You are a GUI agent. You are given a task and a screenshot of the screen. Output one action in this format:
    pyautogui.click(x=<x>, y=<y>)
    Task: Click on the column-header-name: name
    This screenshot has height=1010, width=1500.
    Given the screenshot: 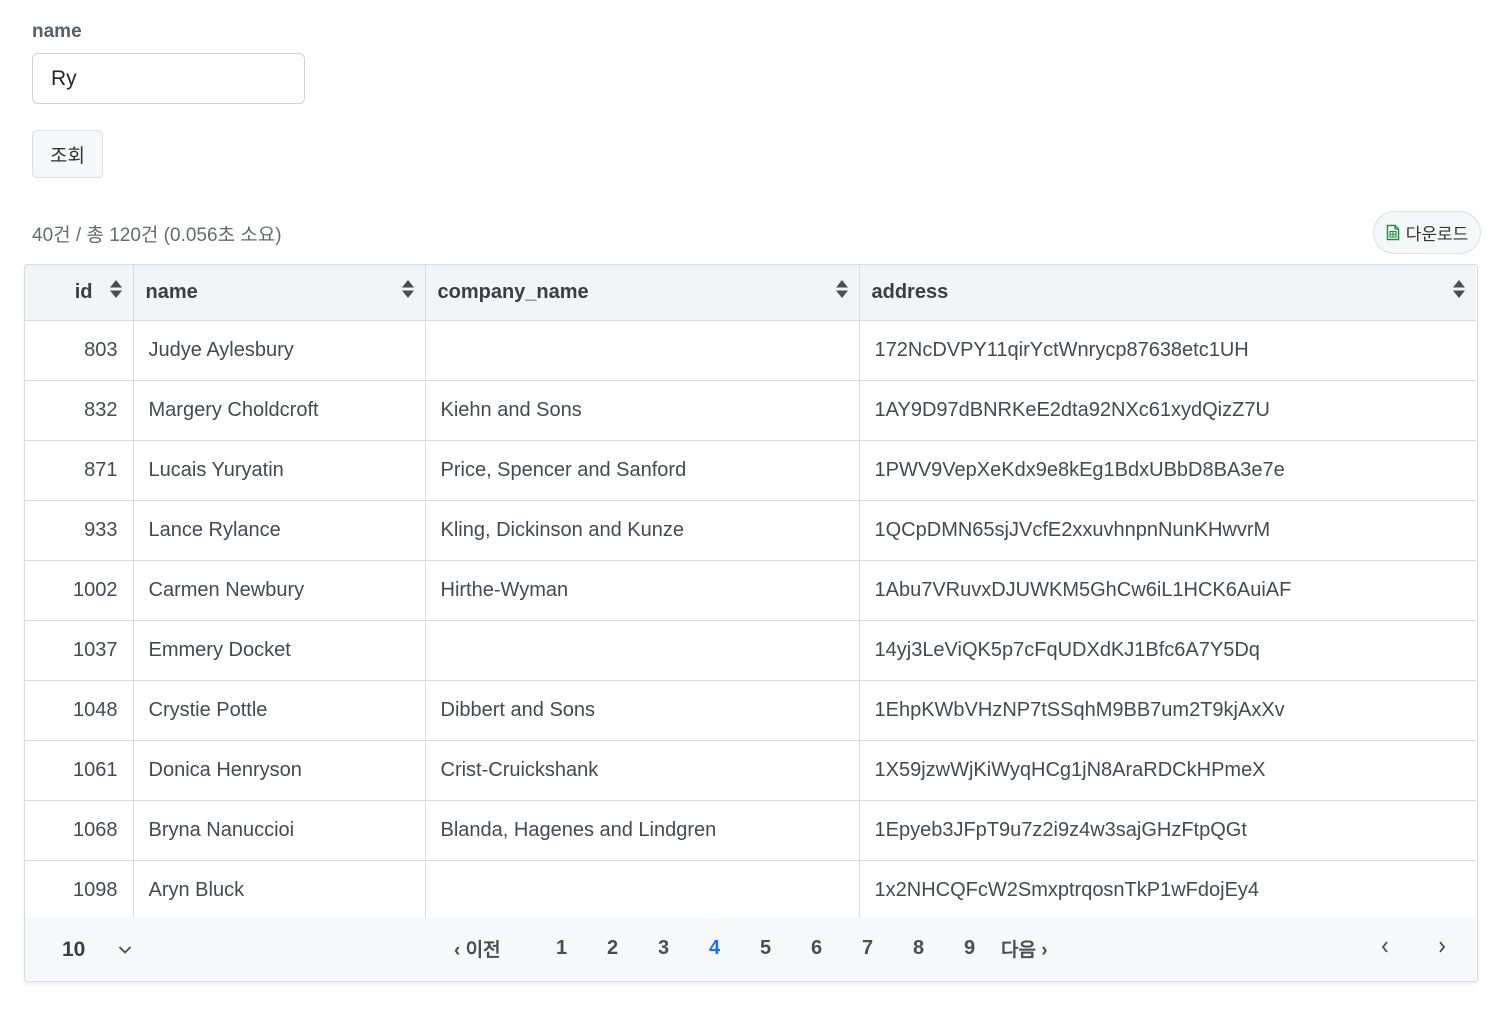 What is the action you would take?
    pyautogui.click(x=279, y=293)
    